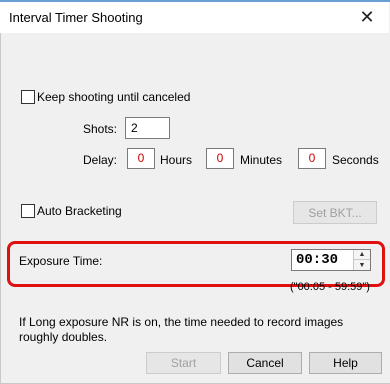 This screenshot has height=384, width=390. Describe the element at coordinates (141, 158) in the screenshot. I see `delay-hours-input: 0` at that location.